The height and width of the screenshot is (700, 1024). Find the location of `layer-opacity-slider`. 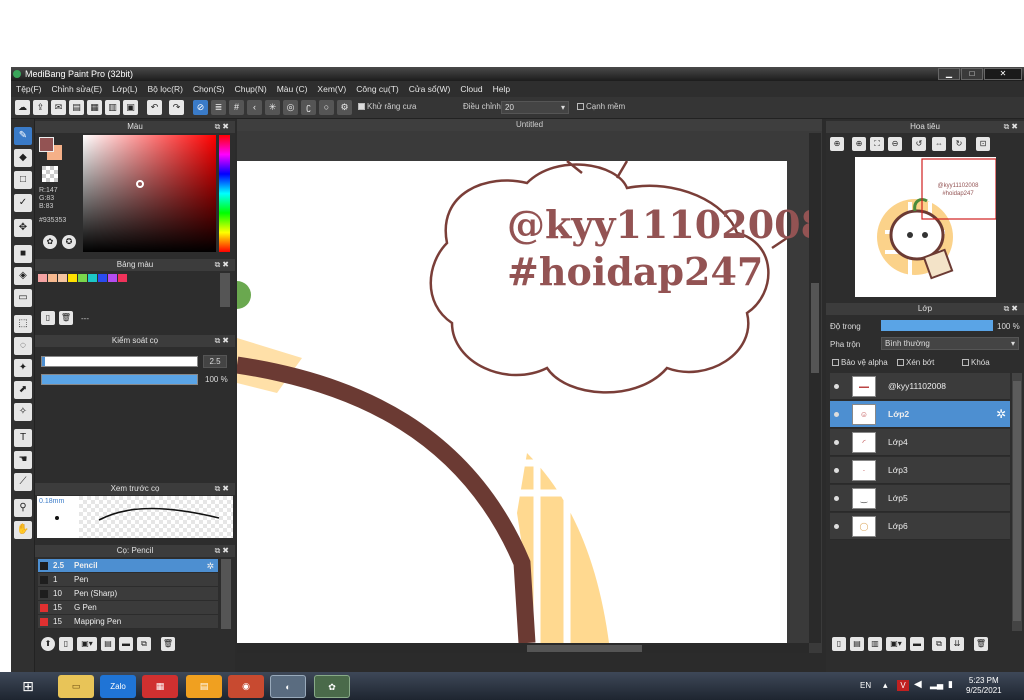

layer-opacity-slider is located at coordinates (937, 325).